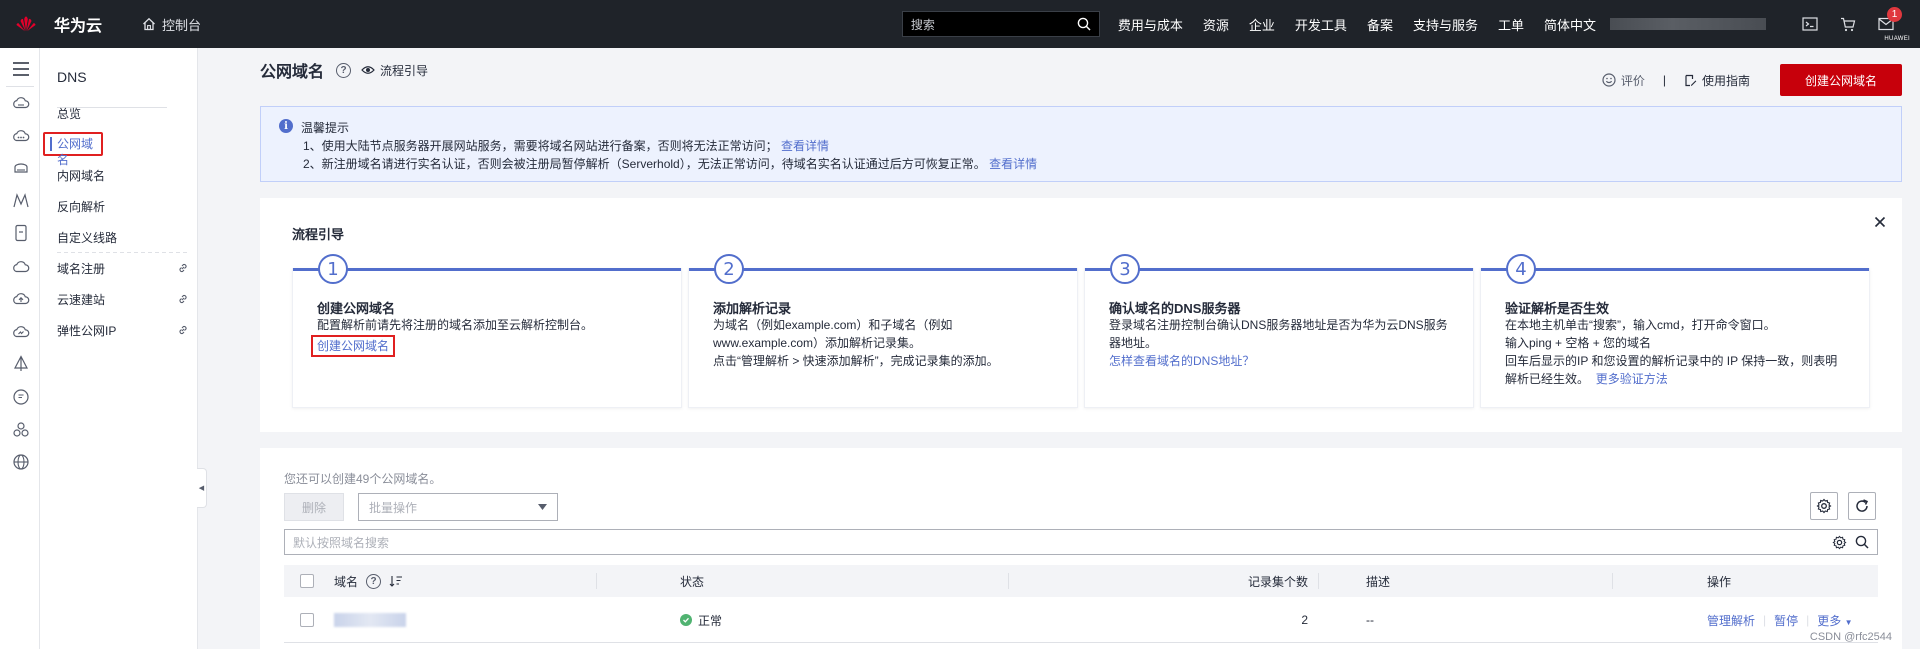 The image size is (1920, 649). What do you see at coordinates (394, 70) in the screenshot?
I see `process-guide-toggle: 流程引导` at bounding box center [394, 70].